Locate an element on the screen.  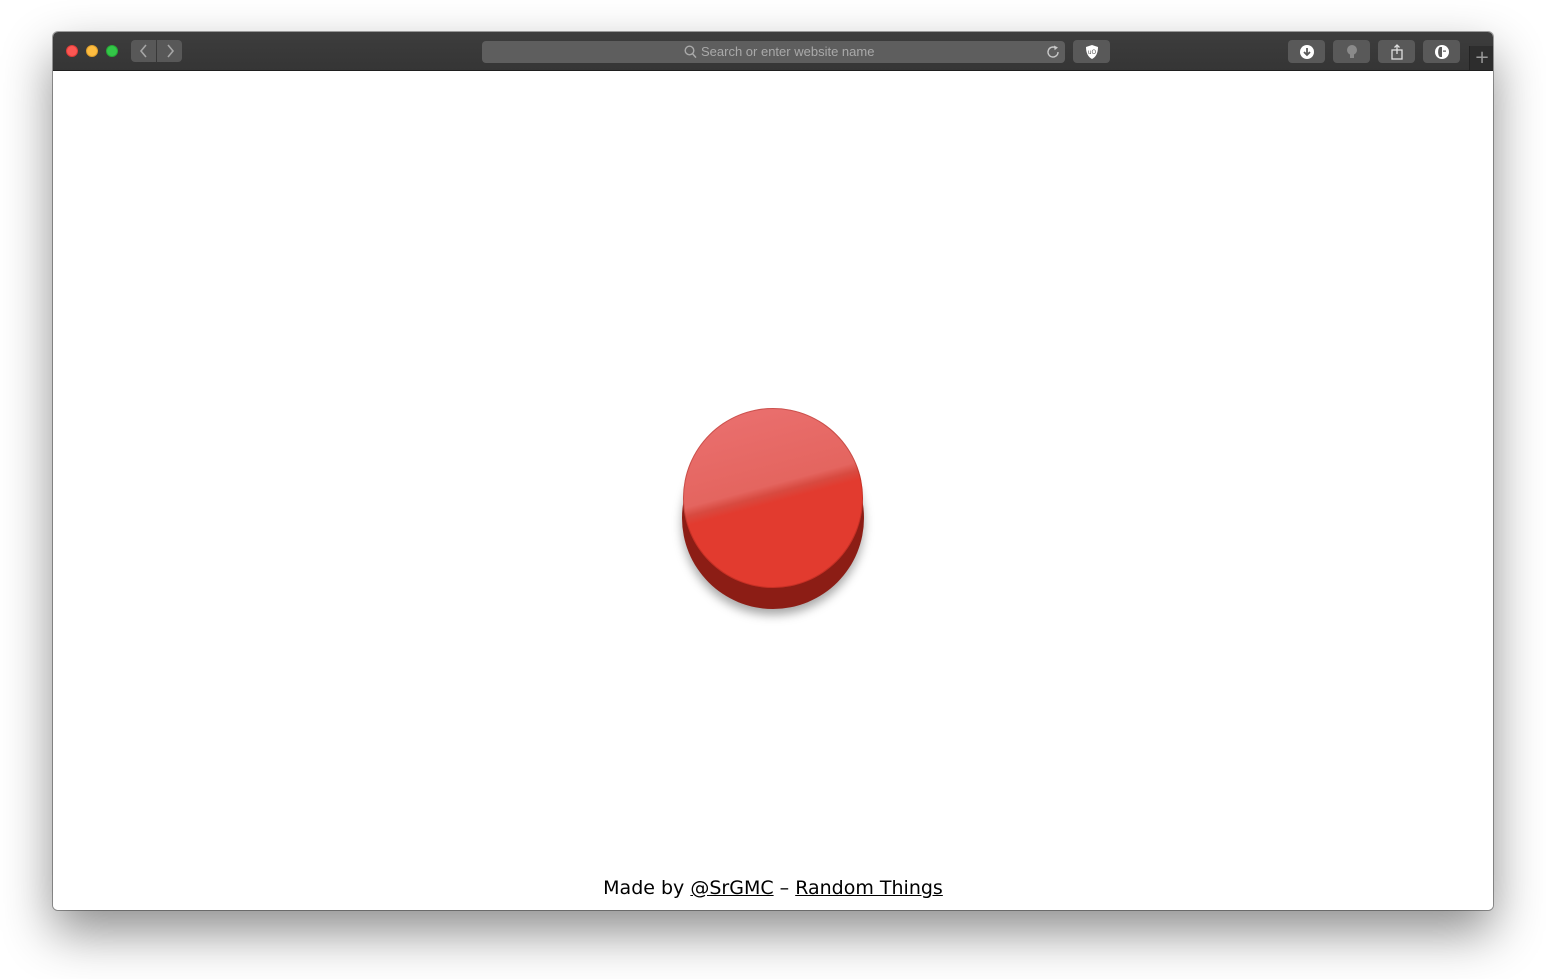
reload-icon is located at coordinates (1053, 52).